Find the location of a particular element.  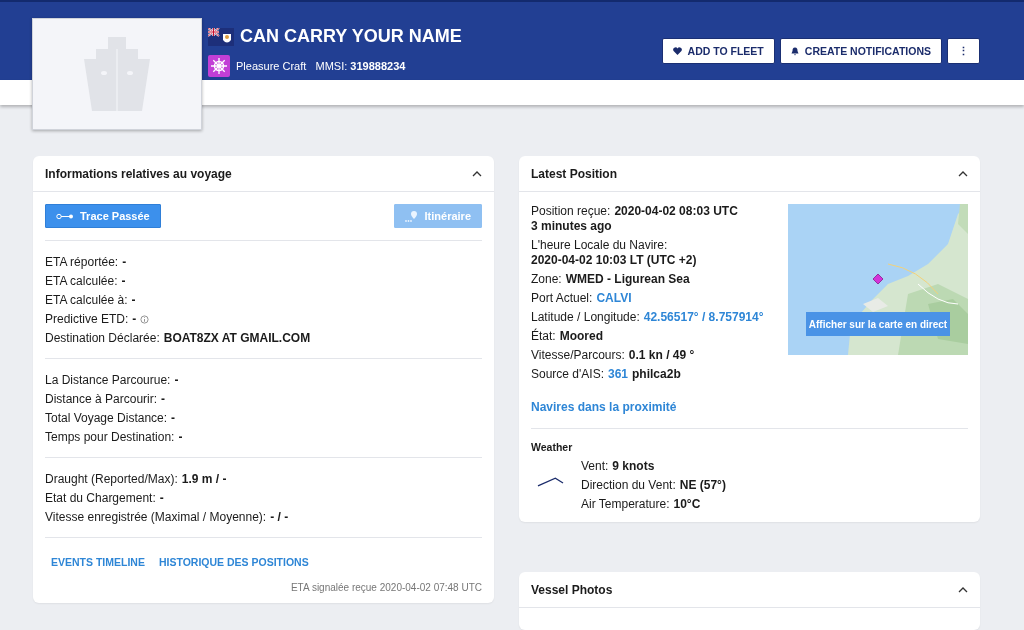

info-icon is located at coordinates (145, 319).